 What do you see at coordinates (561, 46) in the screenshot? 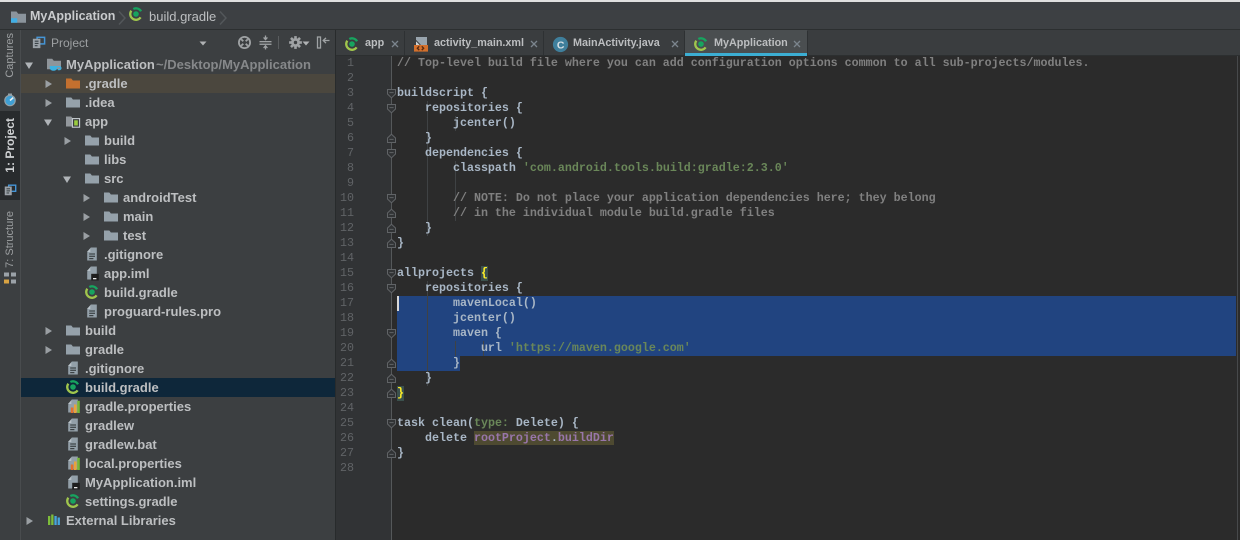
I see `svg-text: C` at bounding box center [561, 46].